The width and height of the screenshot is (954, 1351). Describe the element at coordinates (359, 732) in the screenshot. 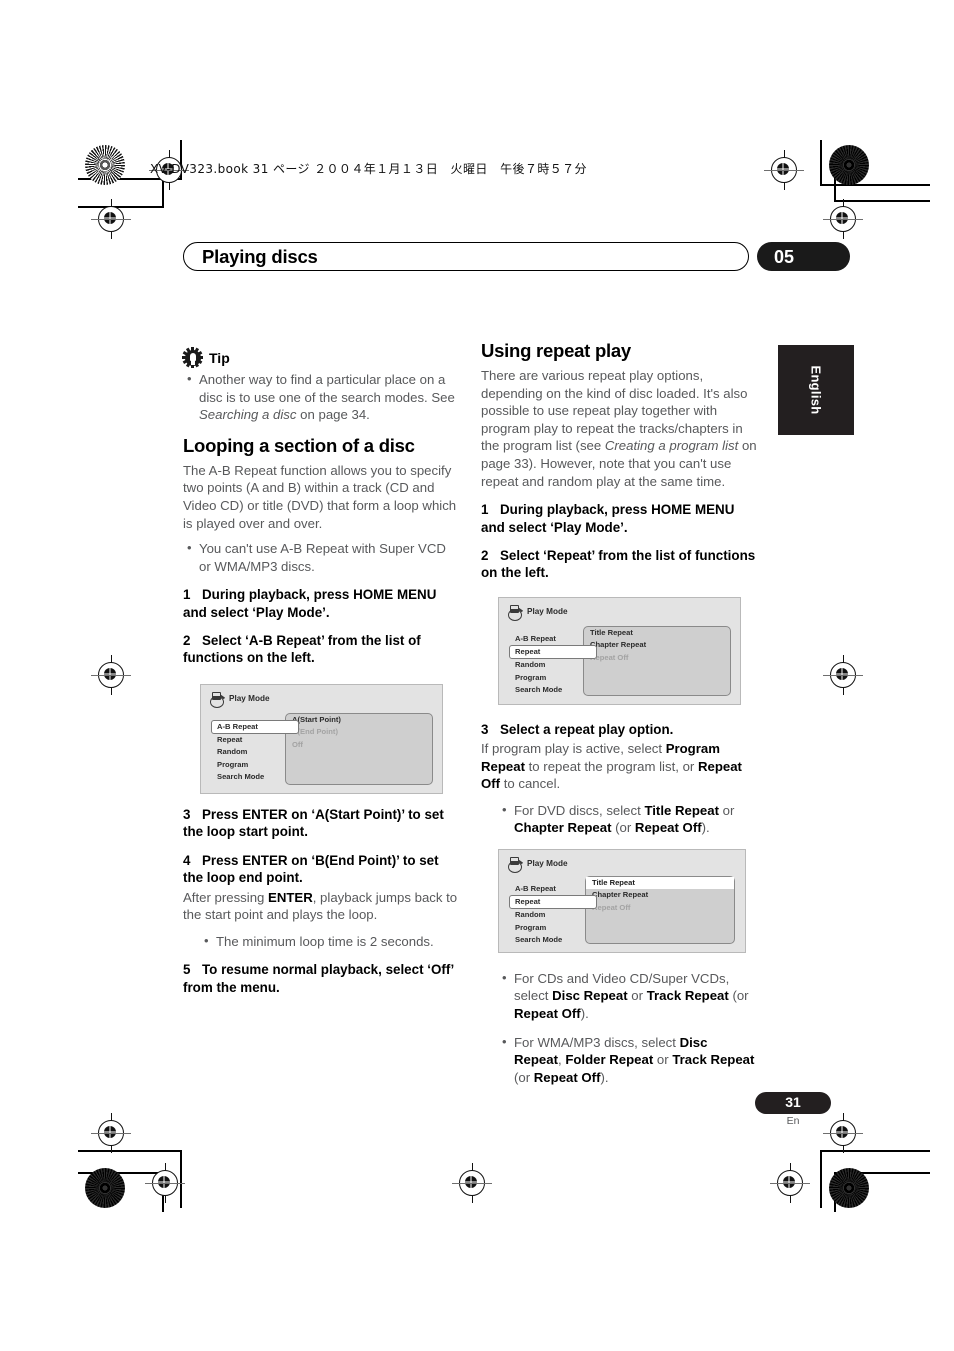

I see `osd-option-item: B(End Point)` at that location.